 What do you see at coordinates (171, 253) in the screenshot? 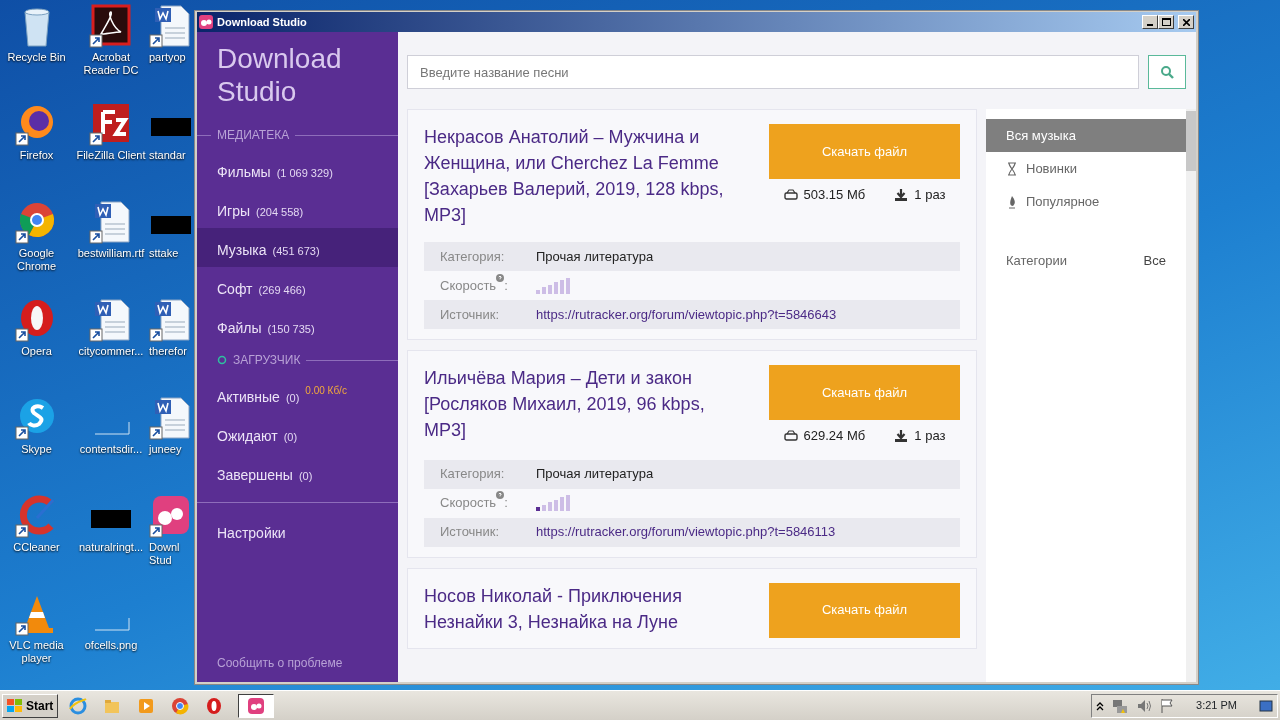
I see `icon-label: sttake` at bounding box center [171, 253].